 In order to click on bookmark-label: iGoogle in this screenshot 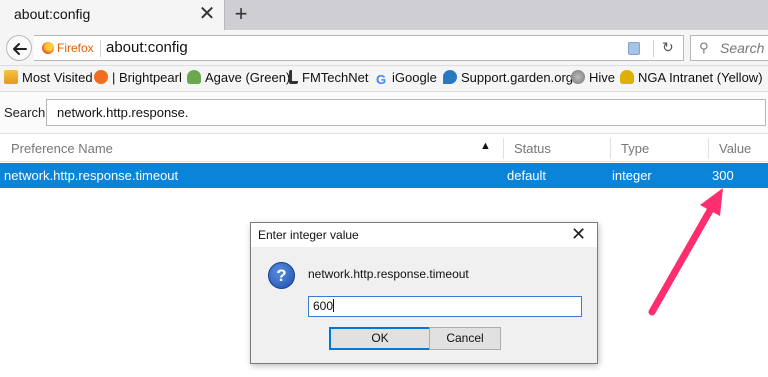, I will do `click(414, 77)`.